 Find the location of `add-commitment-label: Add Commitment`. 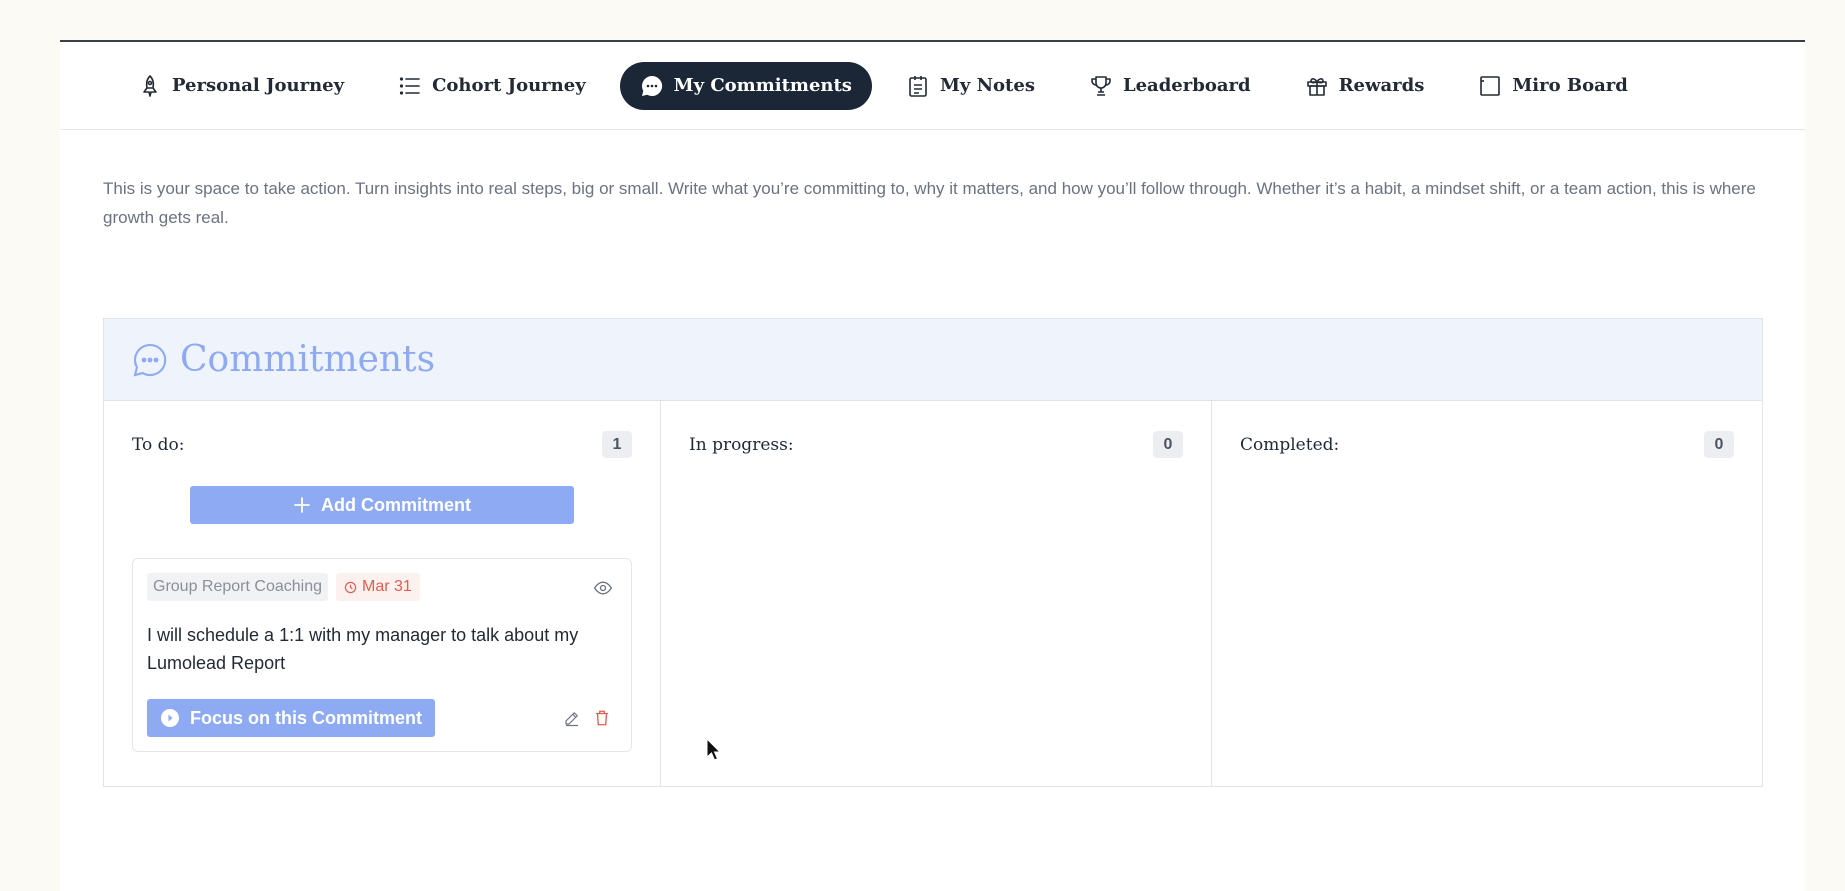

add-commitment-label: Add Commitment is located at coordinates (396, 504).